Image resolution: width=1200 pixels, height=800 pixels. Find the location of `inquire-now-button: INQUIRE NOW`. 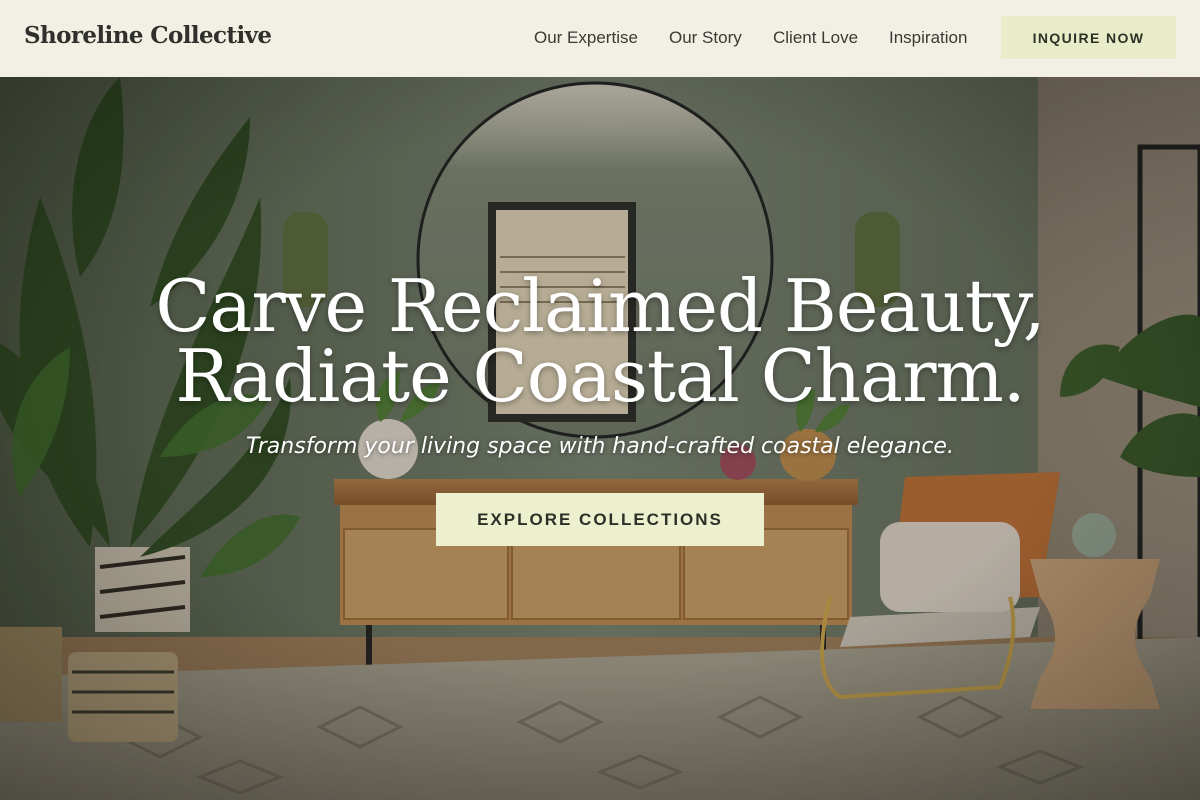

inquire-now-button: INQUIRE NOW is located at coordinates (1088, 37).